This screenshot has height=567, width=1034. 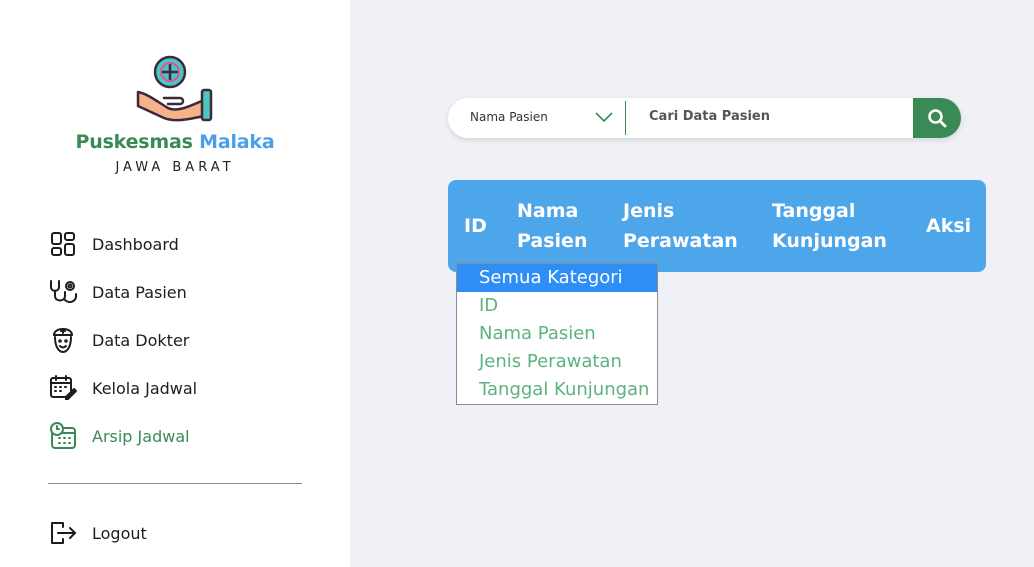 I want to click on search-icon, so click(x=937, y=118).